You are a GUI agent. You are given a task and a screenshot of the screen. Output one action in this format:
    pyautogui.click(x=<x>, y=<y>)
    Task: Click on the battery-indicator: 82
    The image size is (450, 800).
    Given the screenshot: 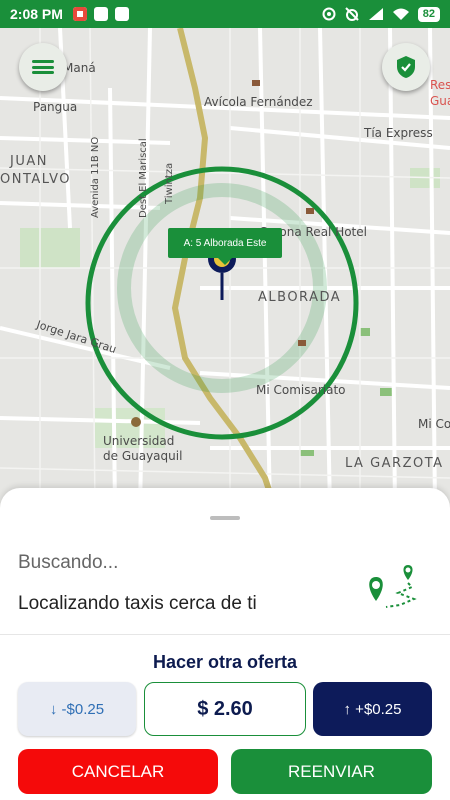 What is the action you would take?
    pyautogui.click(x=428, y=14)
    